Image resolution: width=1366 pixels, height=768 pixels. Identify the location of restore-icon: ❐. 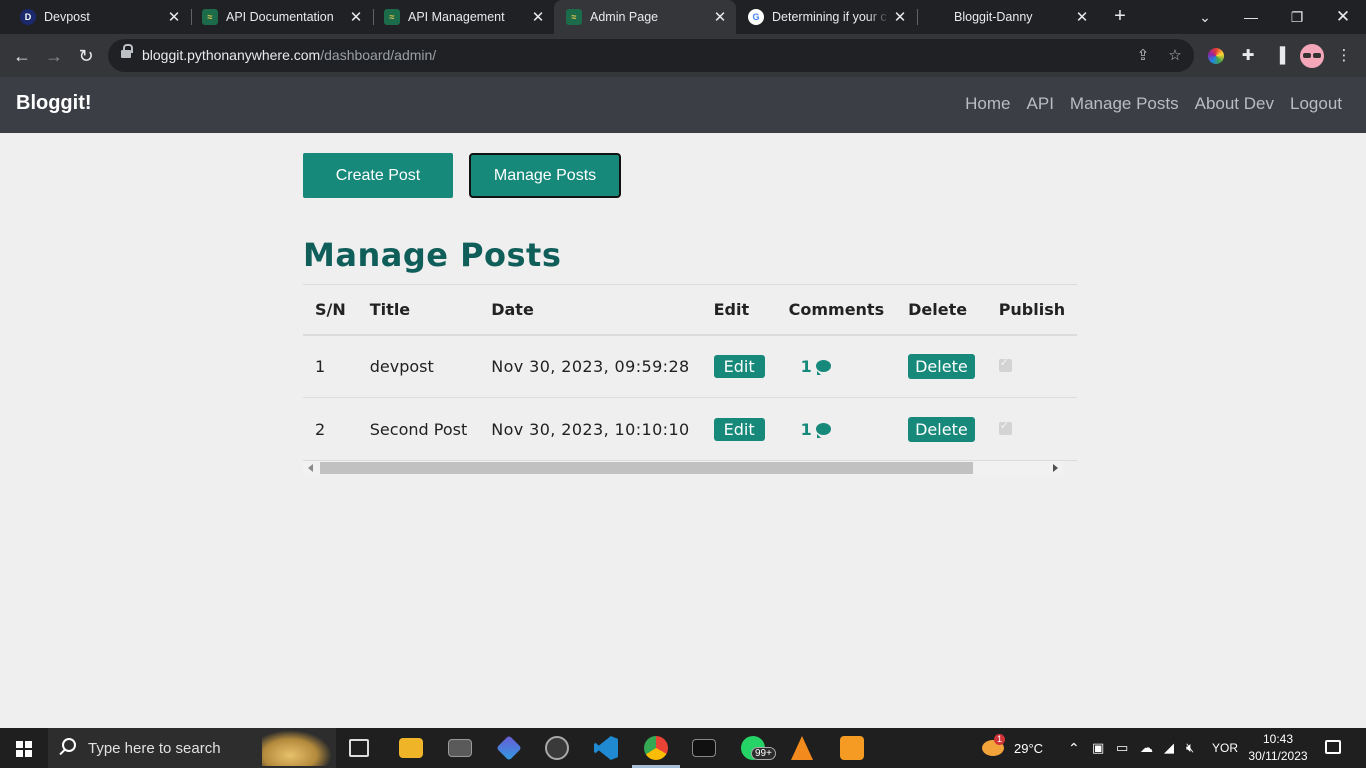
(1297, 17).